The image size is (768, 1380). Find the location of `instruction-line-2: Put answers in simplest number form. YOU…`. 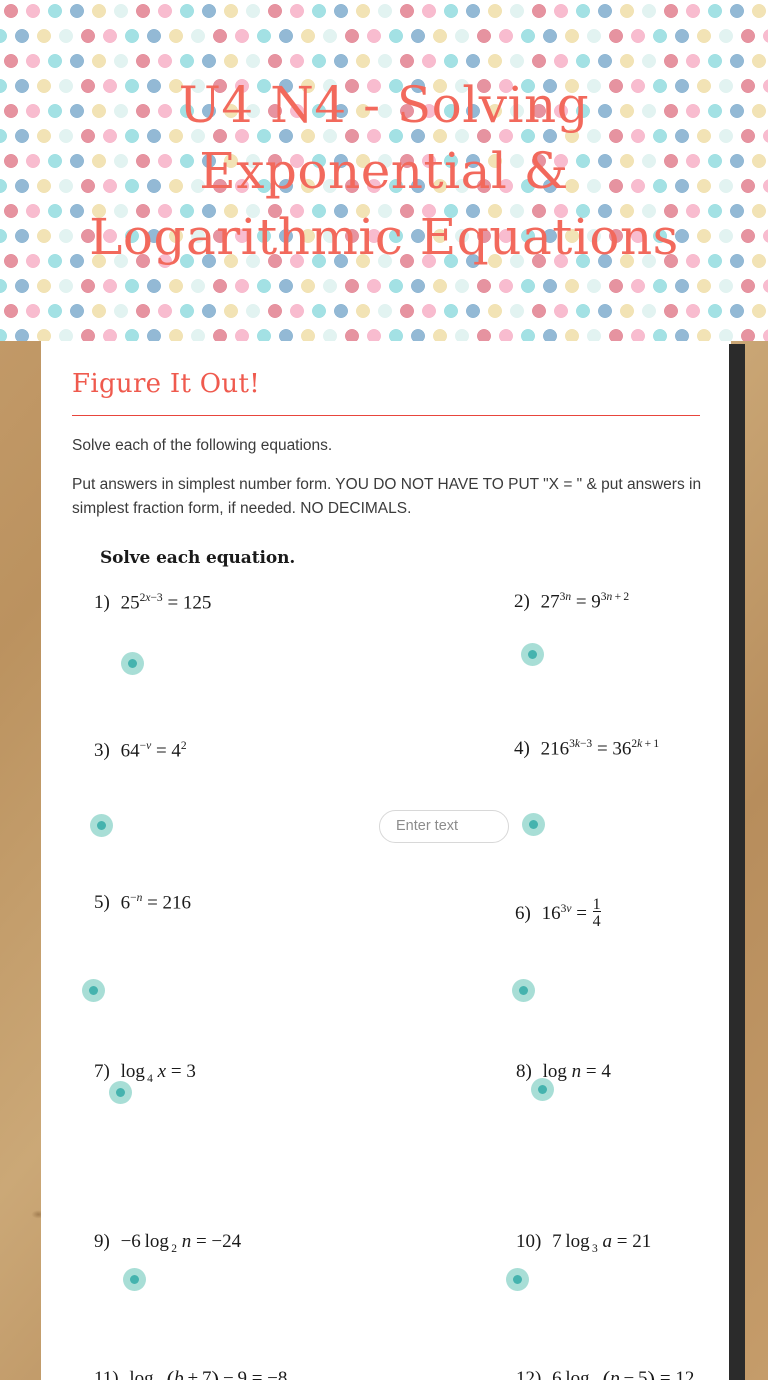

instruction-line-2: Put answers in simplest number form. YOU… is located at coordinates (387, 496).